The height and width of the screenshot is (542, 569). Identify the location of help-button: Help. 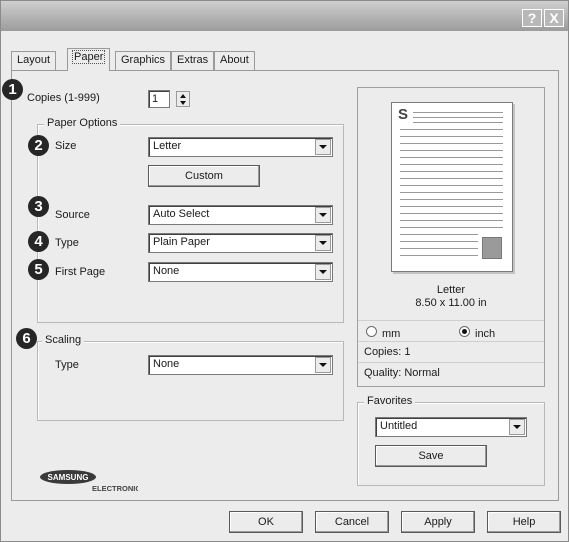
(524, 522).